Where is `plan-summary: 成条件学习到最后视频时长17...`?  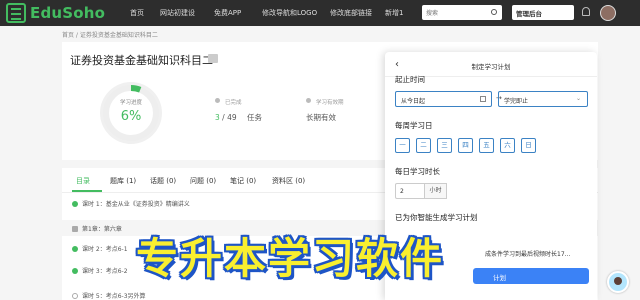 plan-summary: 成条件学习到最后视频时长17... is located at coordinates (528, 254).